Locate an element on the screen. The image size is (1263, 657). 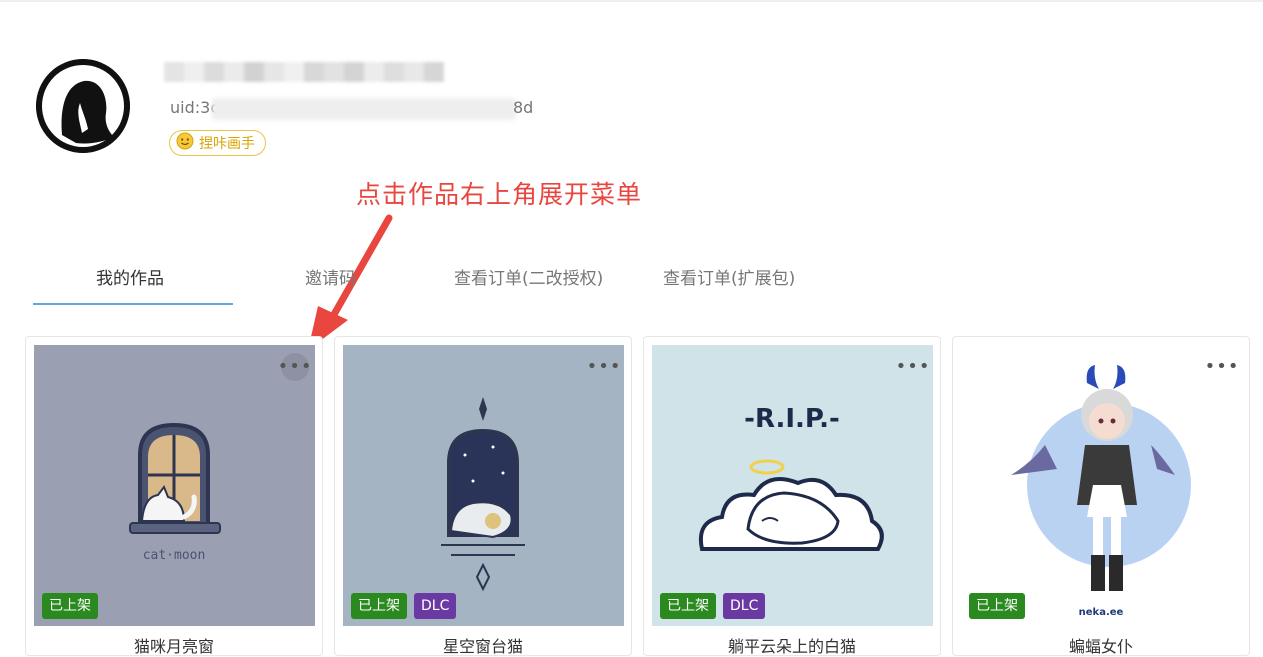
work-thumbnail: -R.I.P.- ••• 已上架 DLC is located at coordinates (792, 485).